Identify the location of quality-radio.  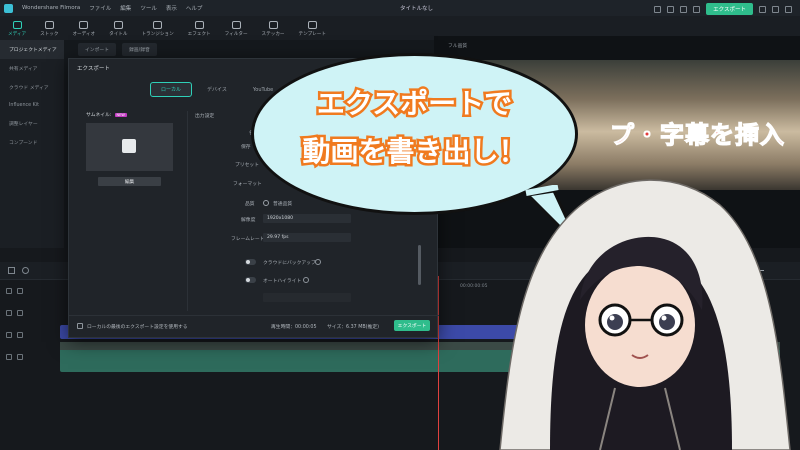
(266, 203).